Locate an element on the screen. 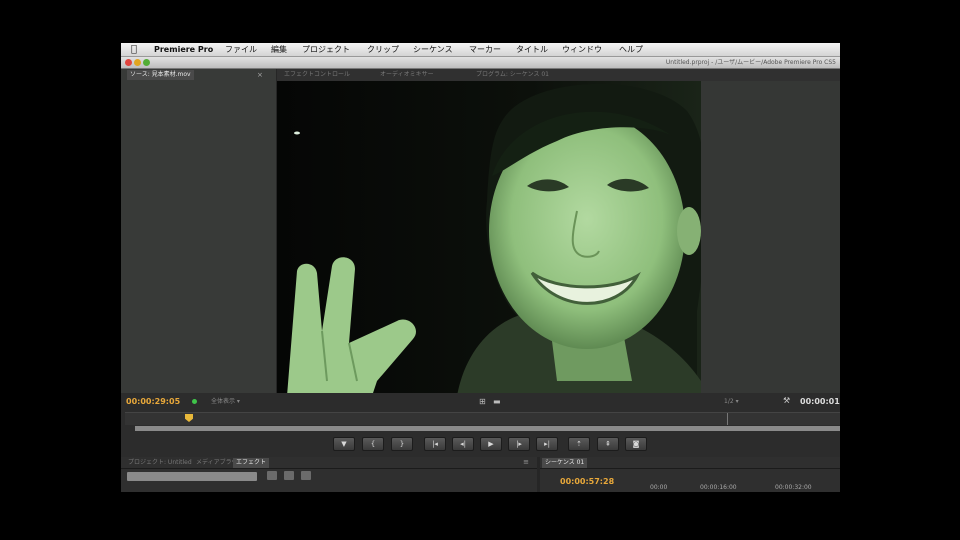 The width and height of the screenshot is (960, 540). play-icon: ▶ is located at coordinates (491, 444).